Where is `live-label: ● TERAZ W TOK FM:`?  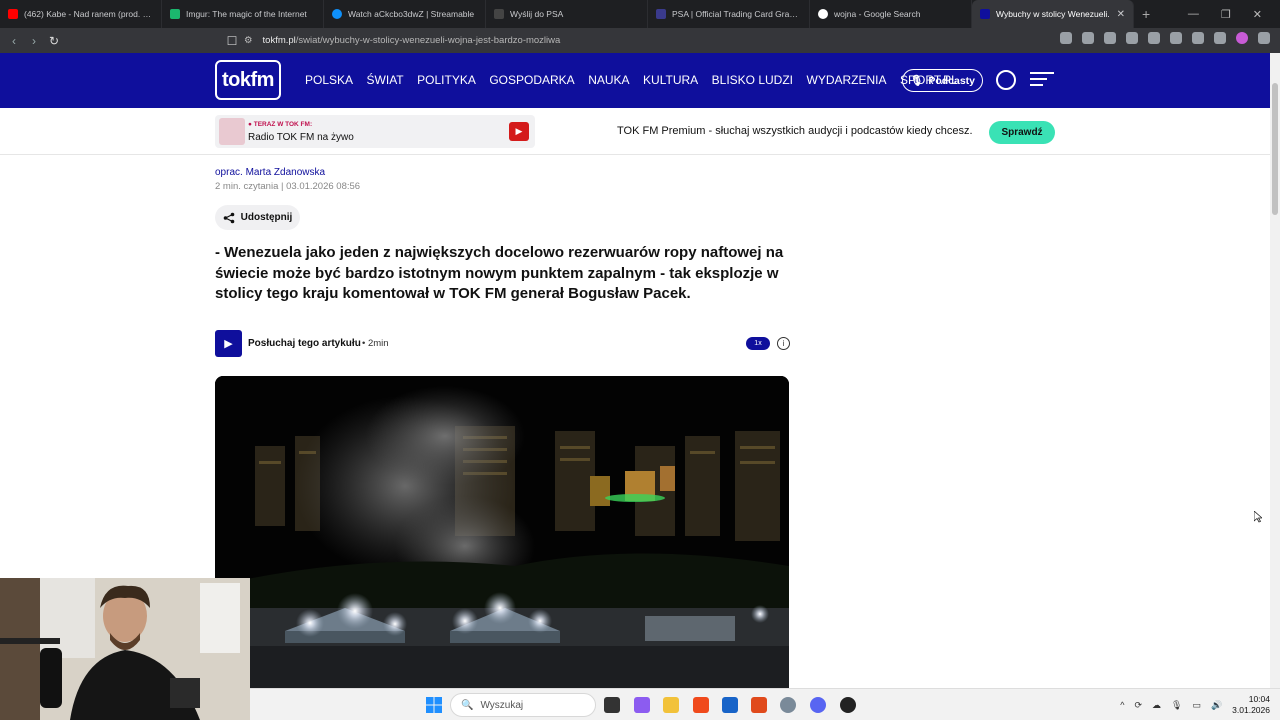
live-label: ● TERAZ W TOK FM: is located at coordinates (280, 124).